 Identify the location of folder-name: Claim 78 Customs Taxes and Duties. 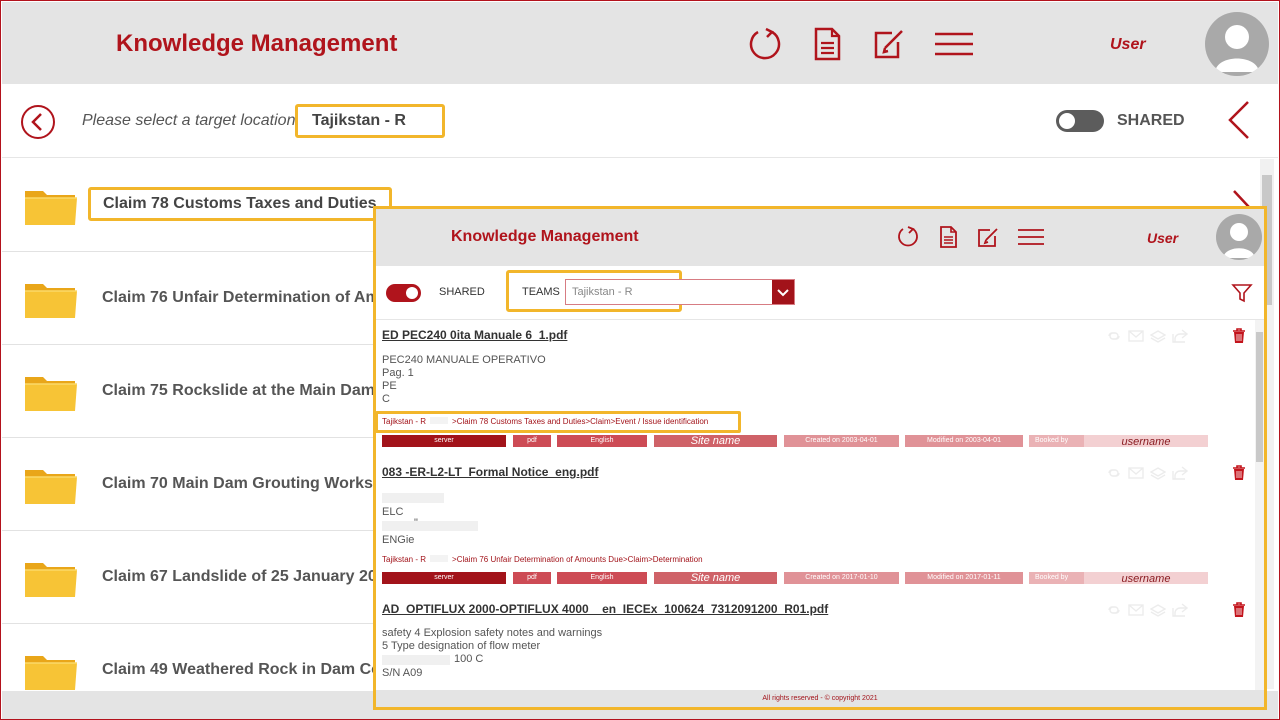
(240, 204).